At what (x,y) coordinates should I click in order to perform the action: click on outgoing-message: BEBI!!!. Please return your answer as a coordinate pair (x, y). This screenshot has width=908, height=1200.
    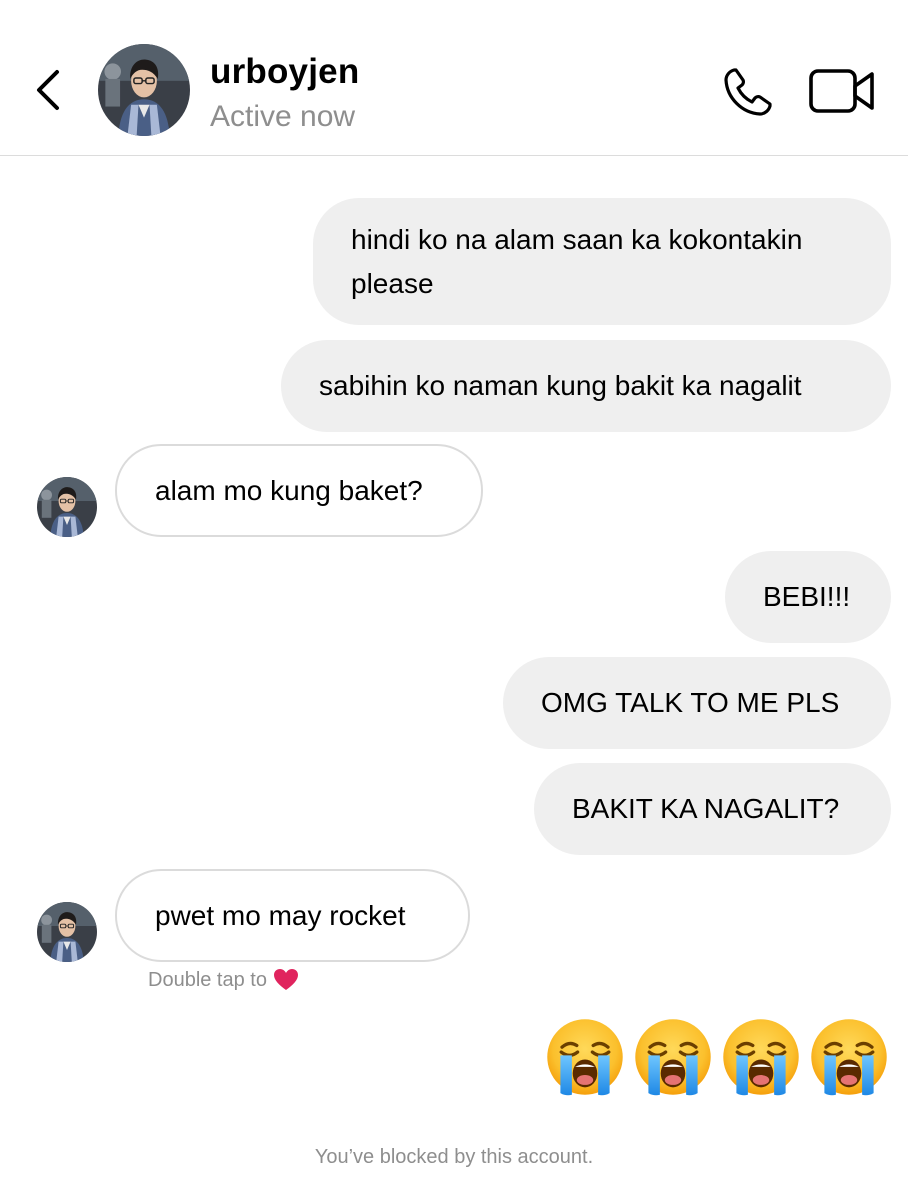
    Looking at the image, I should click on (808, 597).